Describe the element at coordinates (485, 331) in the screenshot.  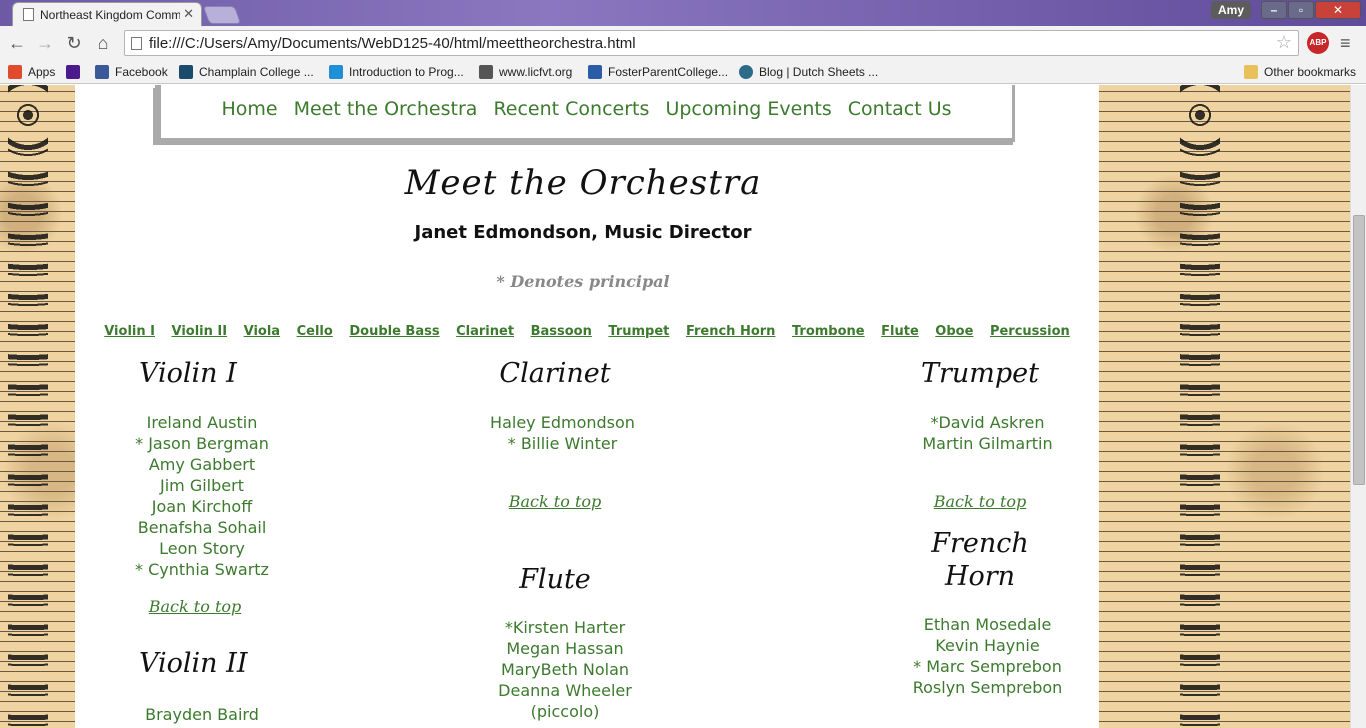
I see `link-clarinet: Clarinet` at that location.